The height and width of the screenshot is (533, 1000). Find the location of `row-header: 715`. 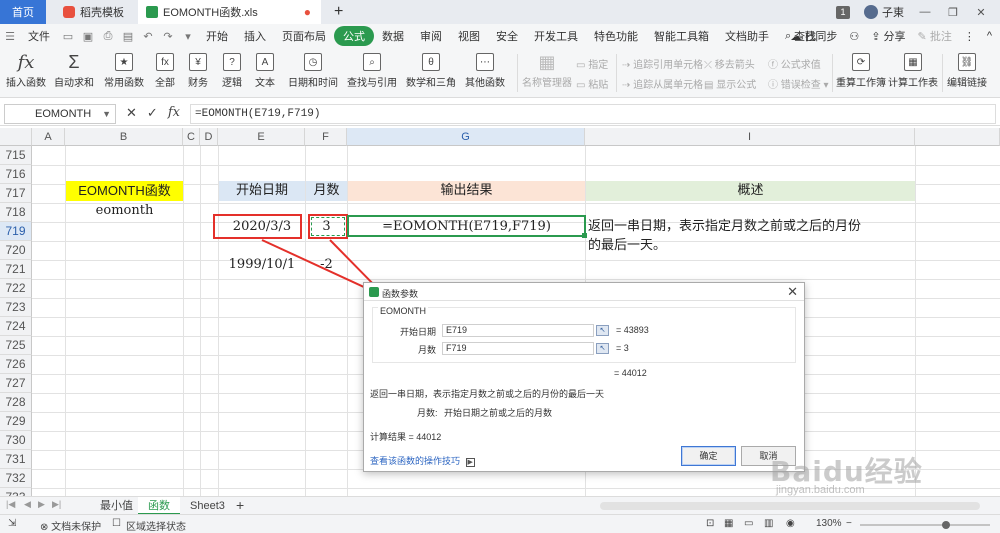

row-header: 715 is located at coordinates (16, 155).